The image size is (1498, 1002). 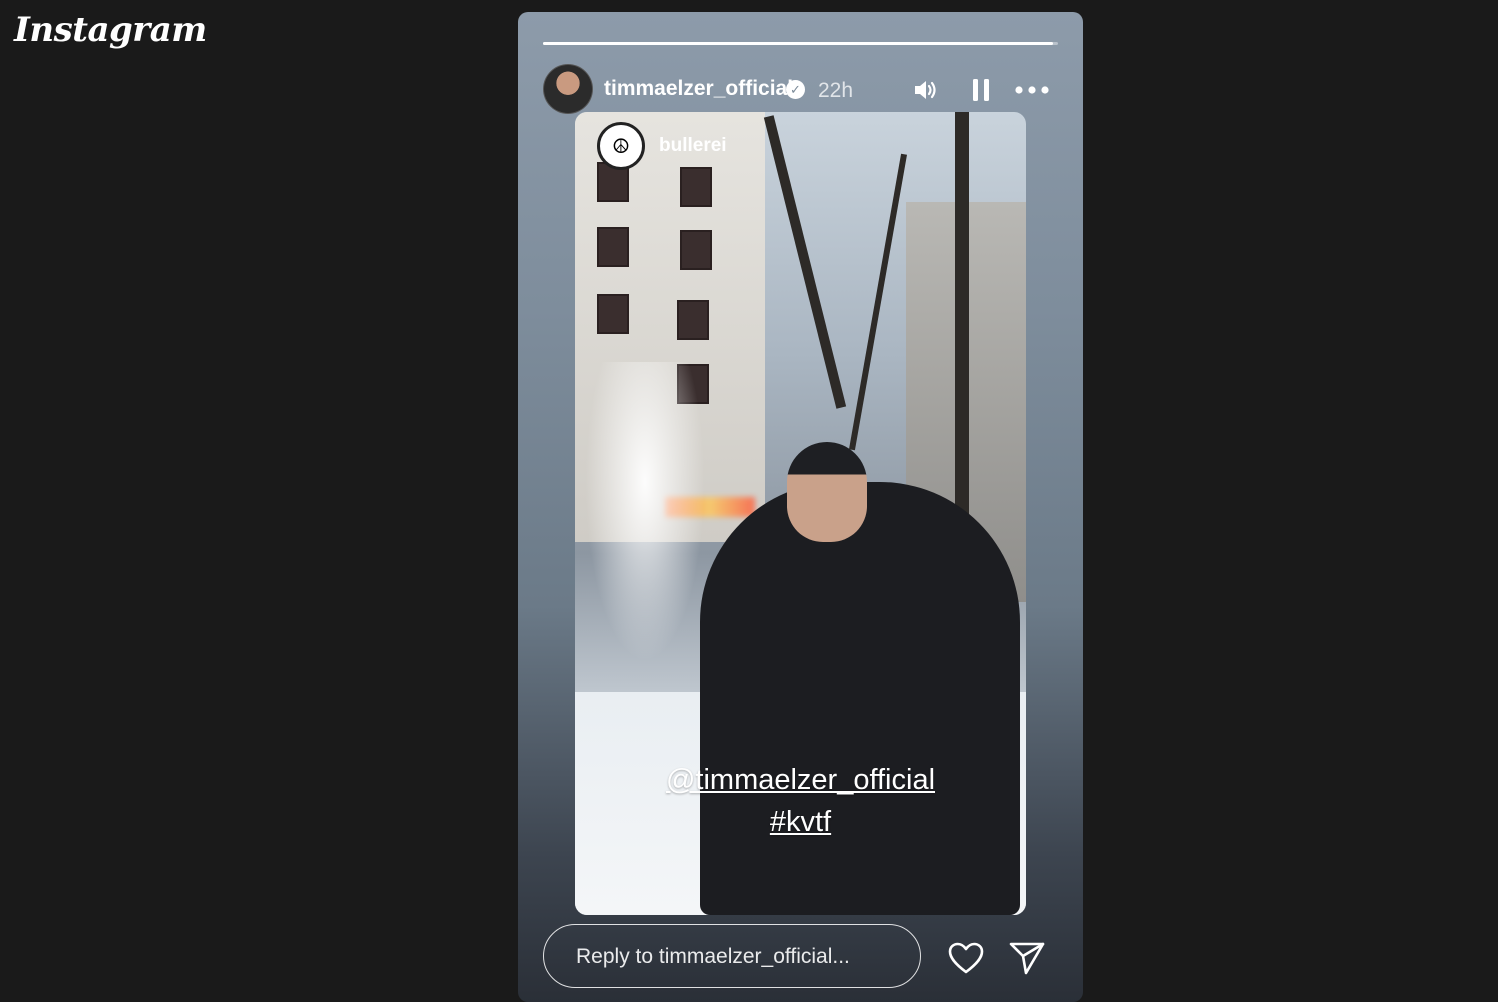 I want to click on story-progress-fill, so click(x=798, y=43).